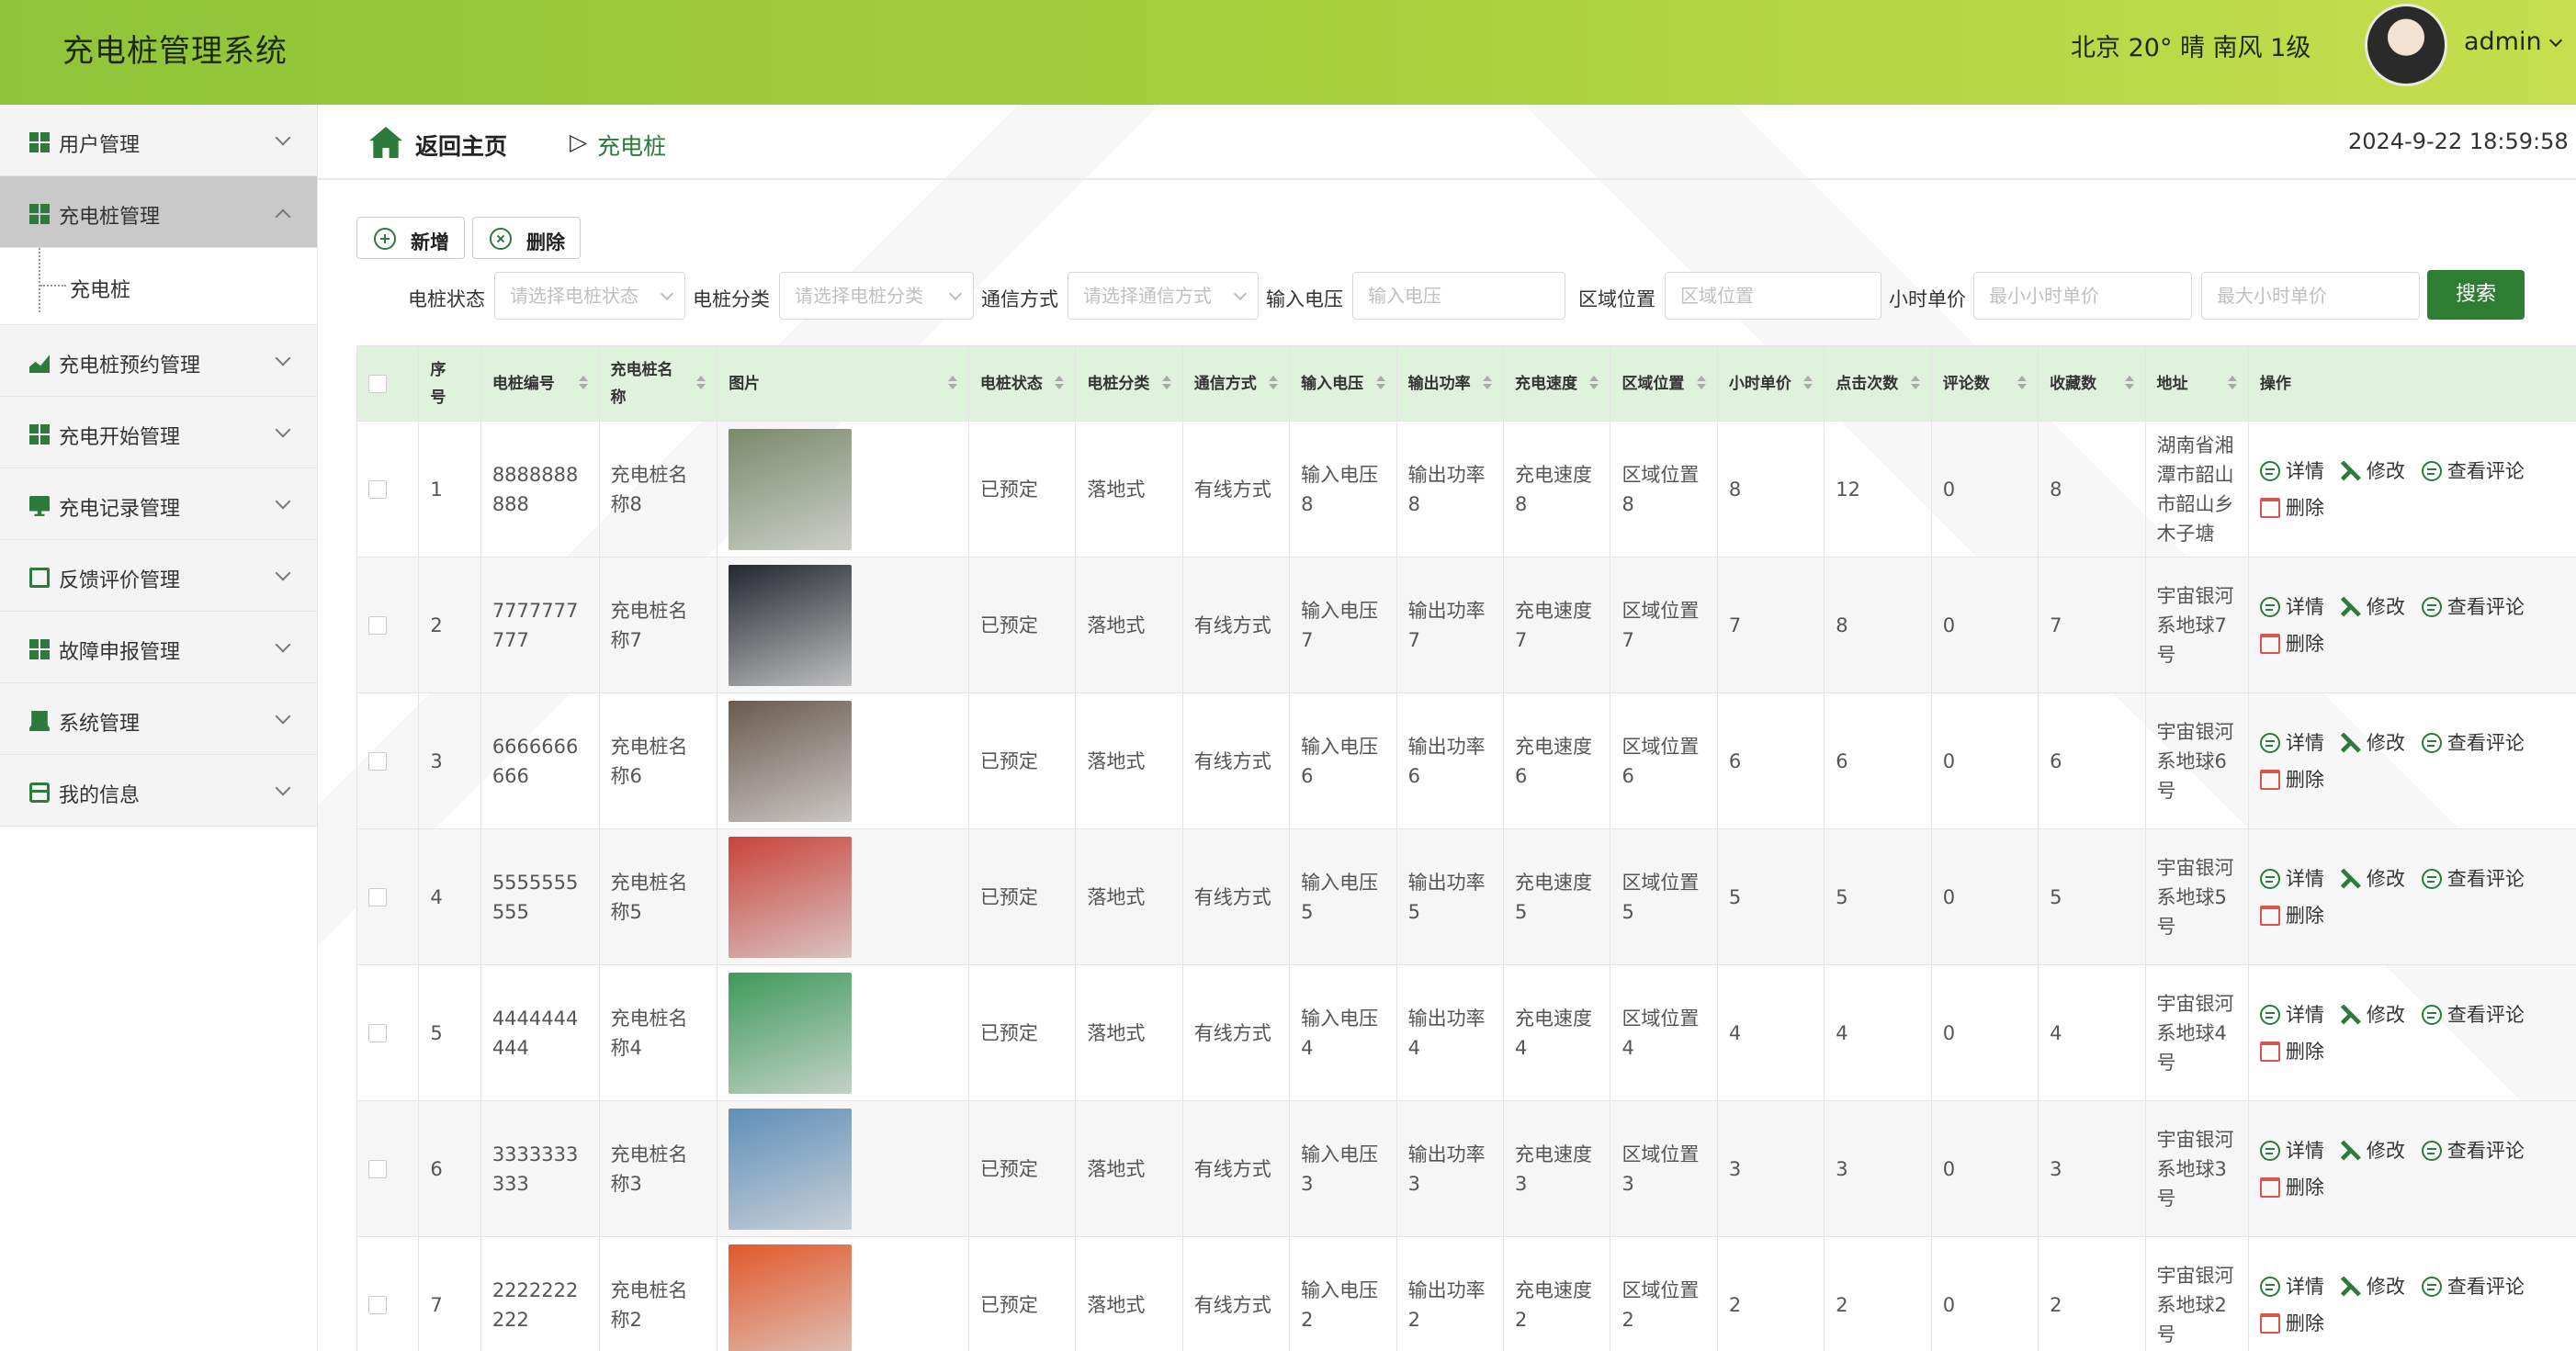 The width and height of the screenshot is (2576, 1351). I want to click on column-header: 电桩分类, so click(1129, 384).